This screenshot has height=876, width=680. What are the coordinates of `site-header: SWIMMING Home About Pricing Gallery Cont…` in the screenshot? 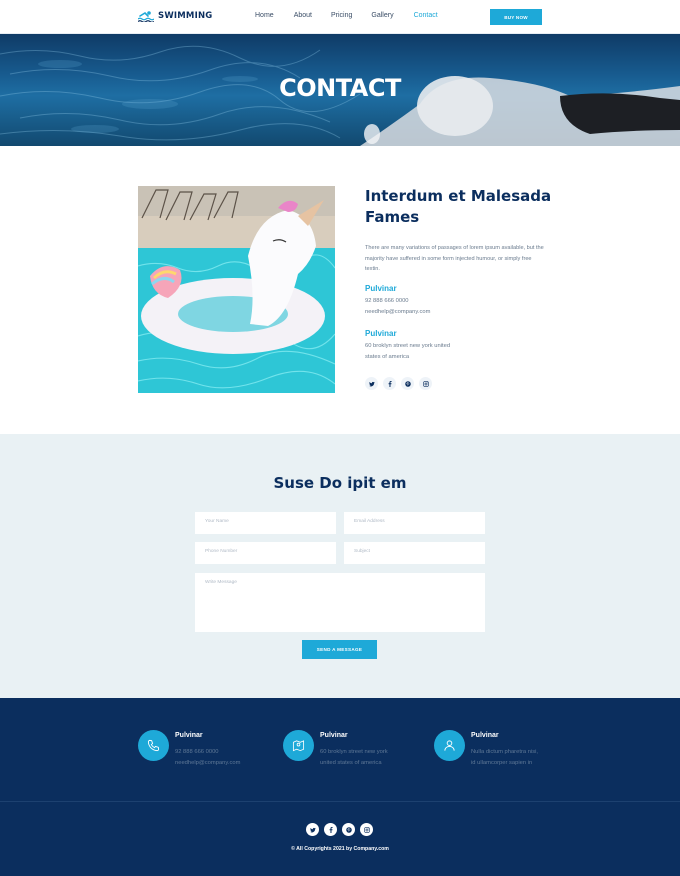 It's located at (340, 17).